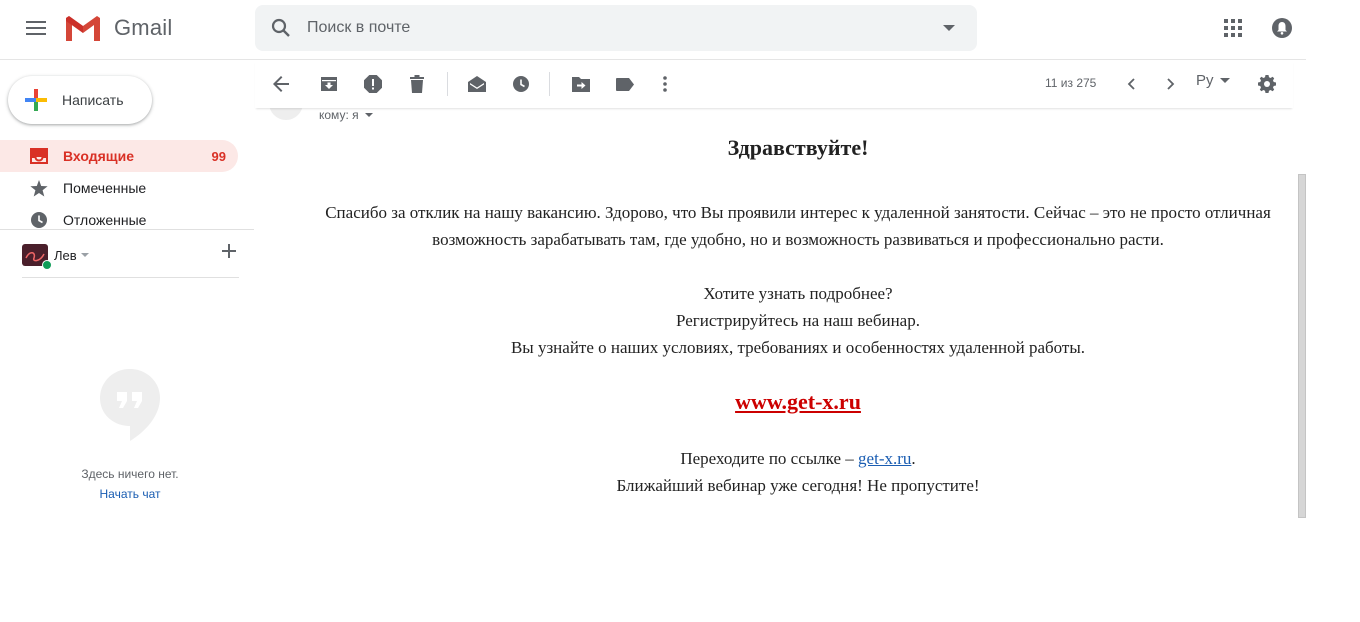 Image resolution: width=1360 pixels, height=622 pixels. I want to click on chevron-left-icon, so click(1131, 84).